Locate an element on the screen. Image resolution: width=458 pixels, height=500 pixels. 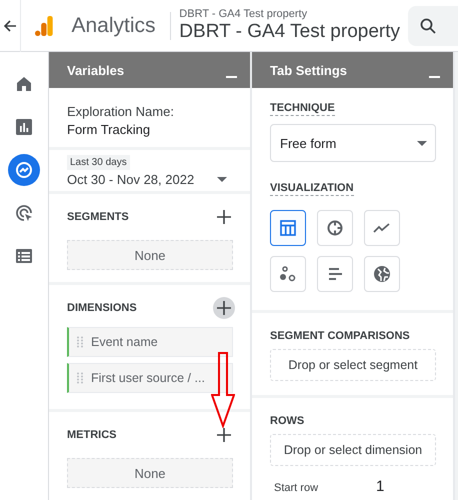
add-icon is located at coordinates (224, 308).